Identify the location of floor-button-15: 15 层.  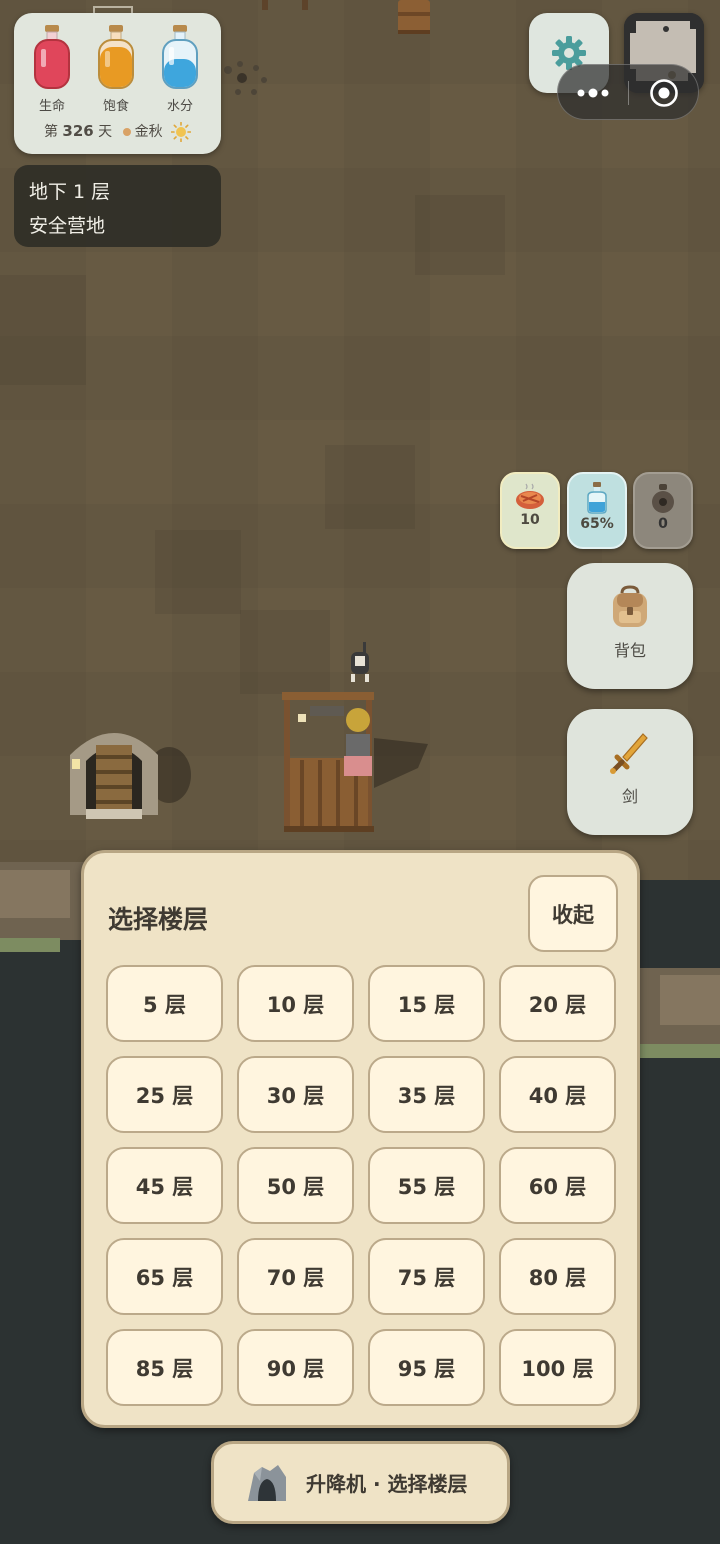
(426, 1003).